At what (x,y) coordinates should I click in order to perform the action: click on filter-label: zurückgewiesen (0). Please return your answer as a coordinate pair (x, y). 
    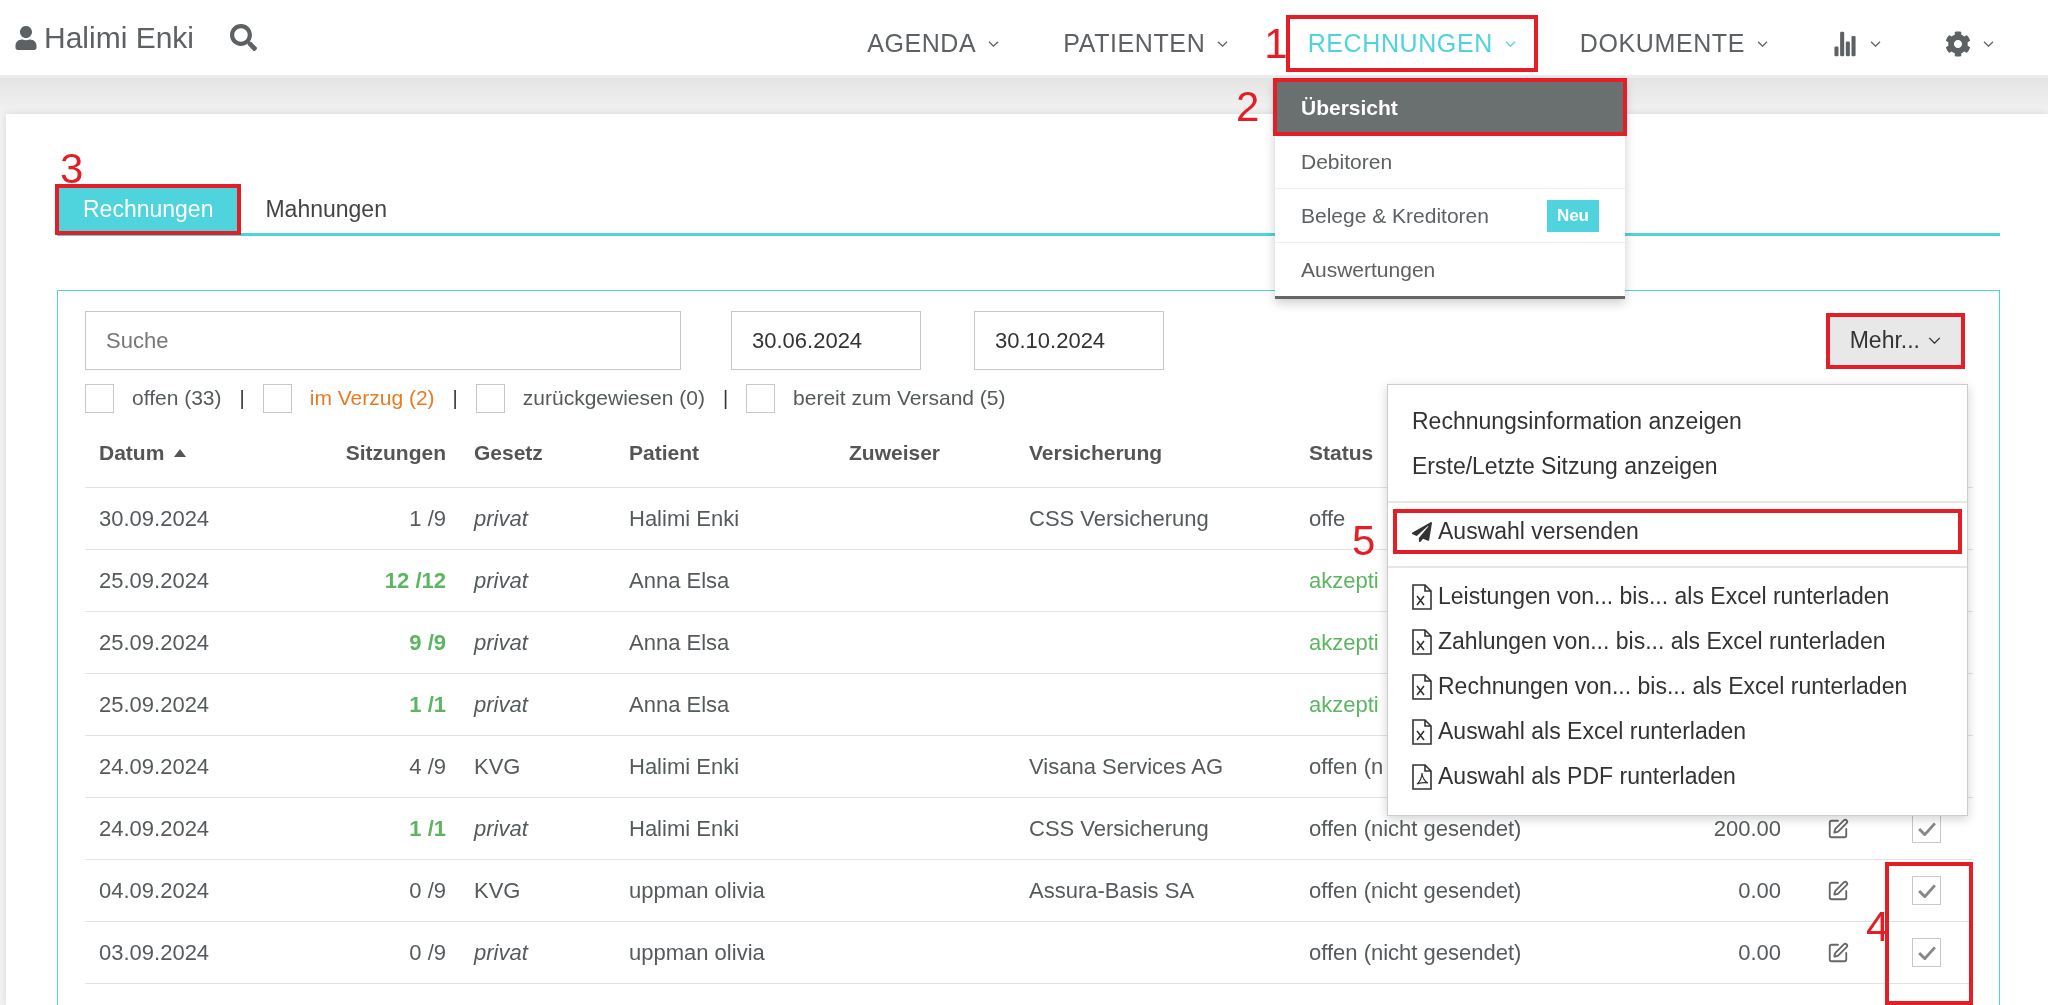
    Looking at the image, I should click on (613, 398).